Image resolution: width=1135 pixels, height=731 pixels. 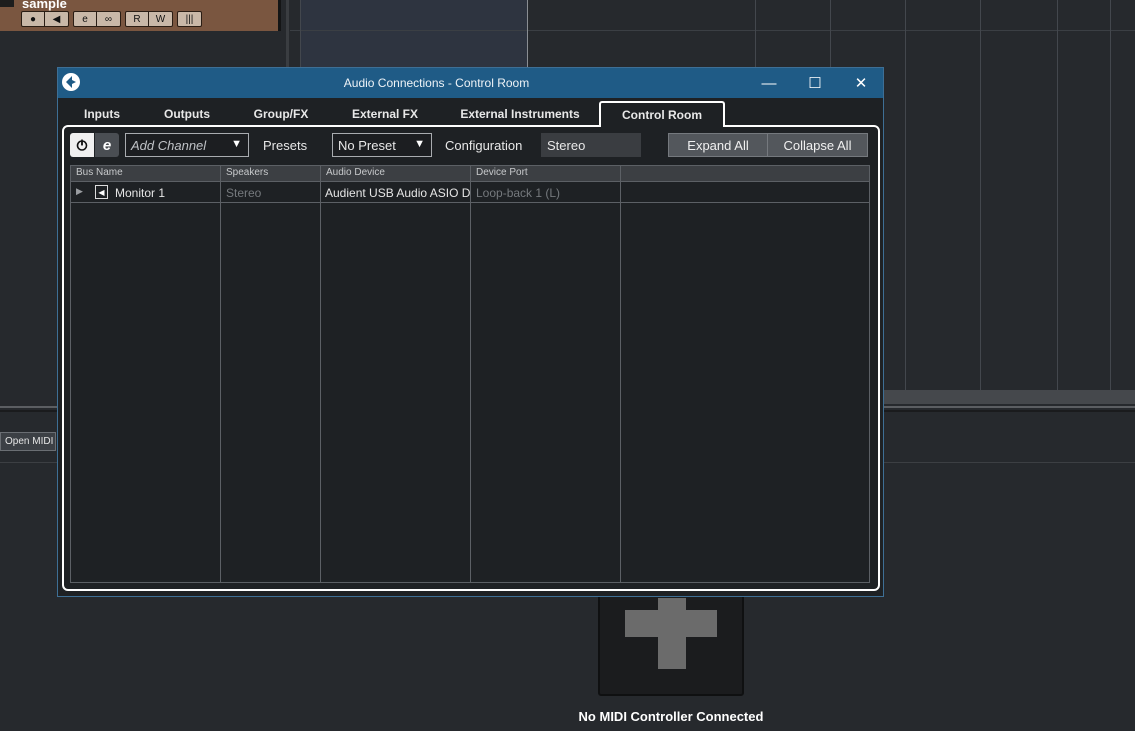 I want to click on column-header-speakers: Speakers, so click(x=247, y=172).